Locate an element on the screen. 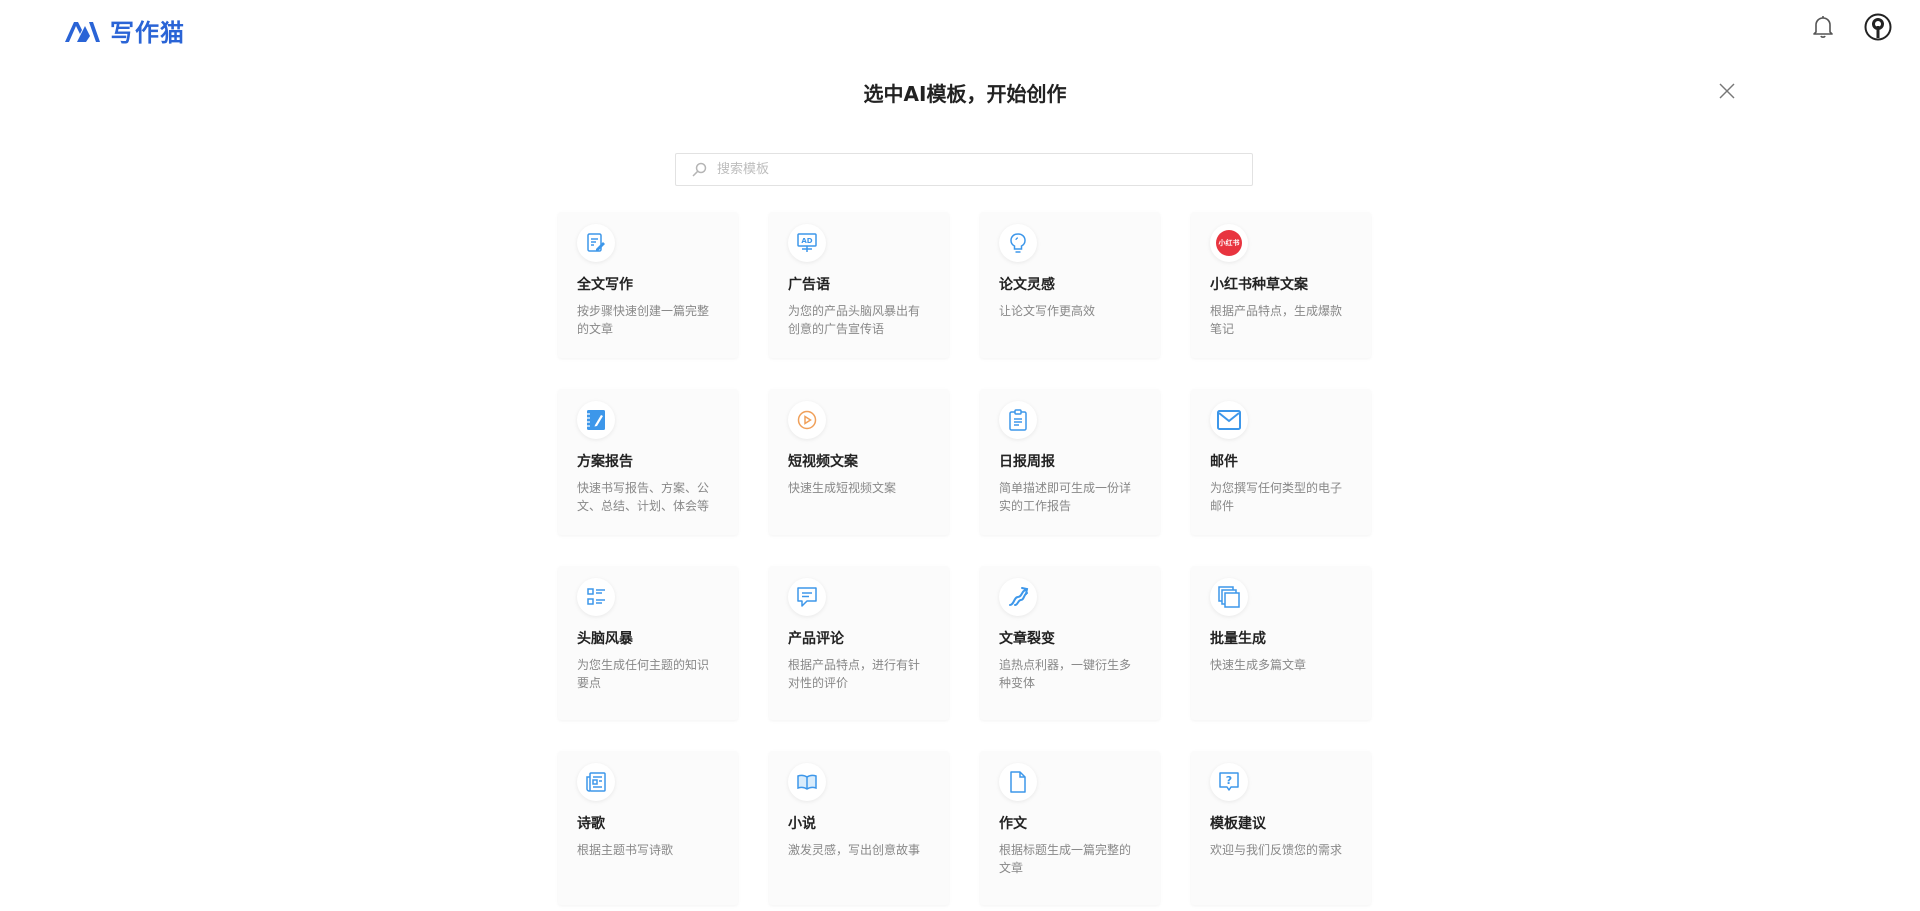 The width and height of the screenshot is (1920, 911). template-title: 短视频文案 is located at coordinates (823, 462).